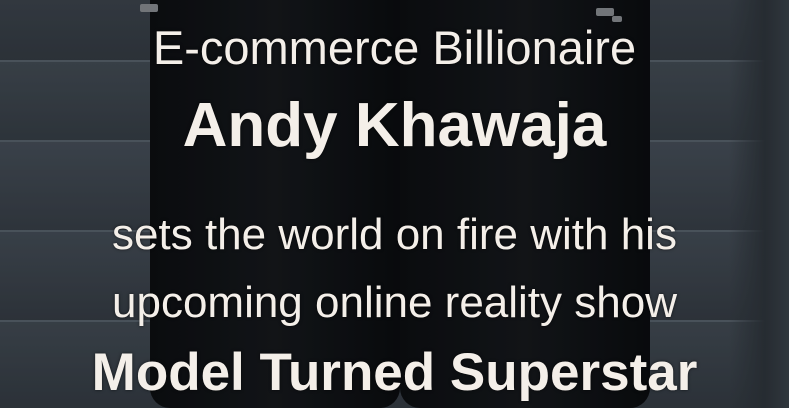  I want to click on headline-line-3: sets the world on fire with his, so click(394, 234).